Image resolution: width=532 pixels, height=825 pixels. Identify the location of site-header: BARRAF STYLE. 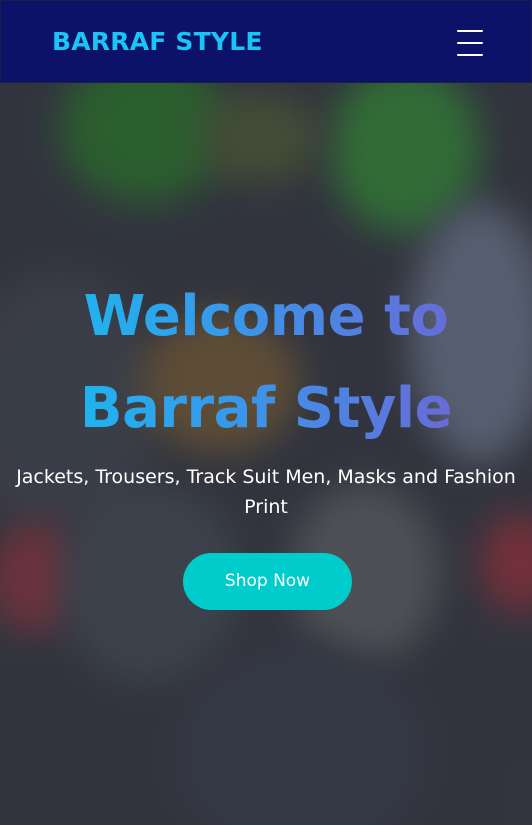
(266, 41).